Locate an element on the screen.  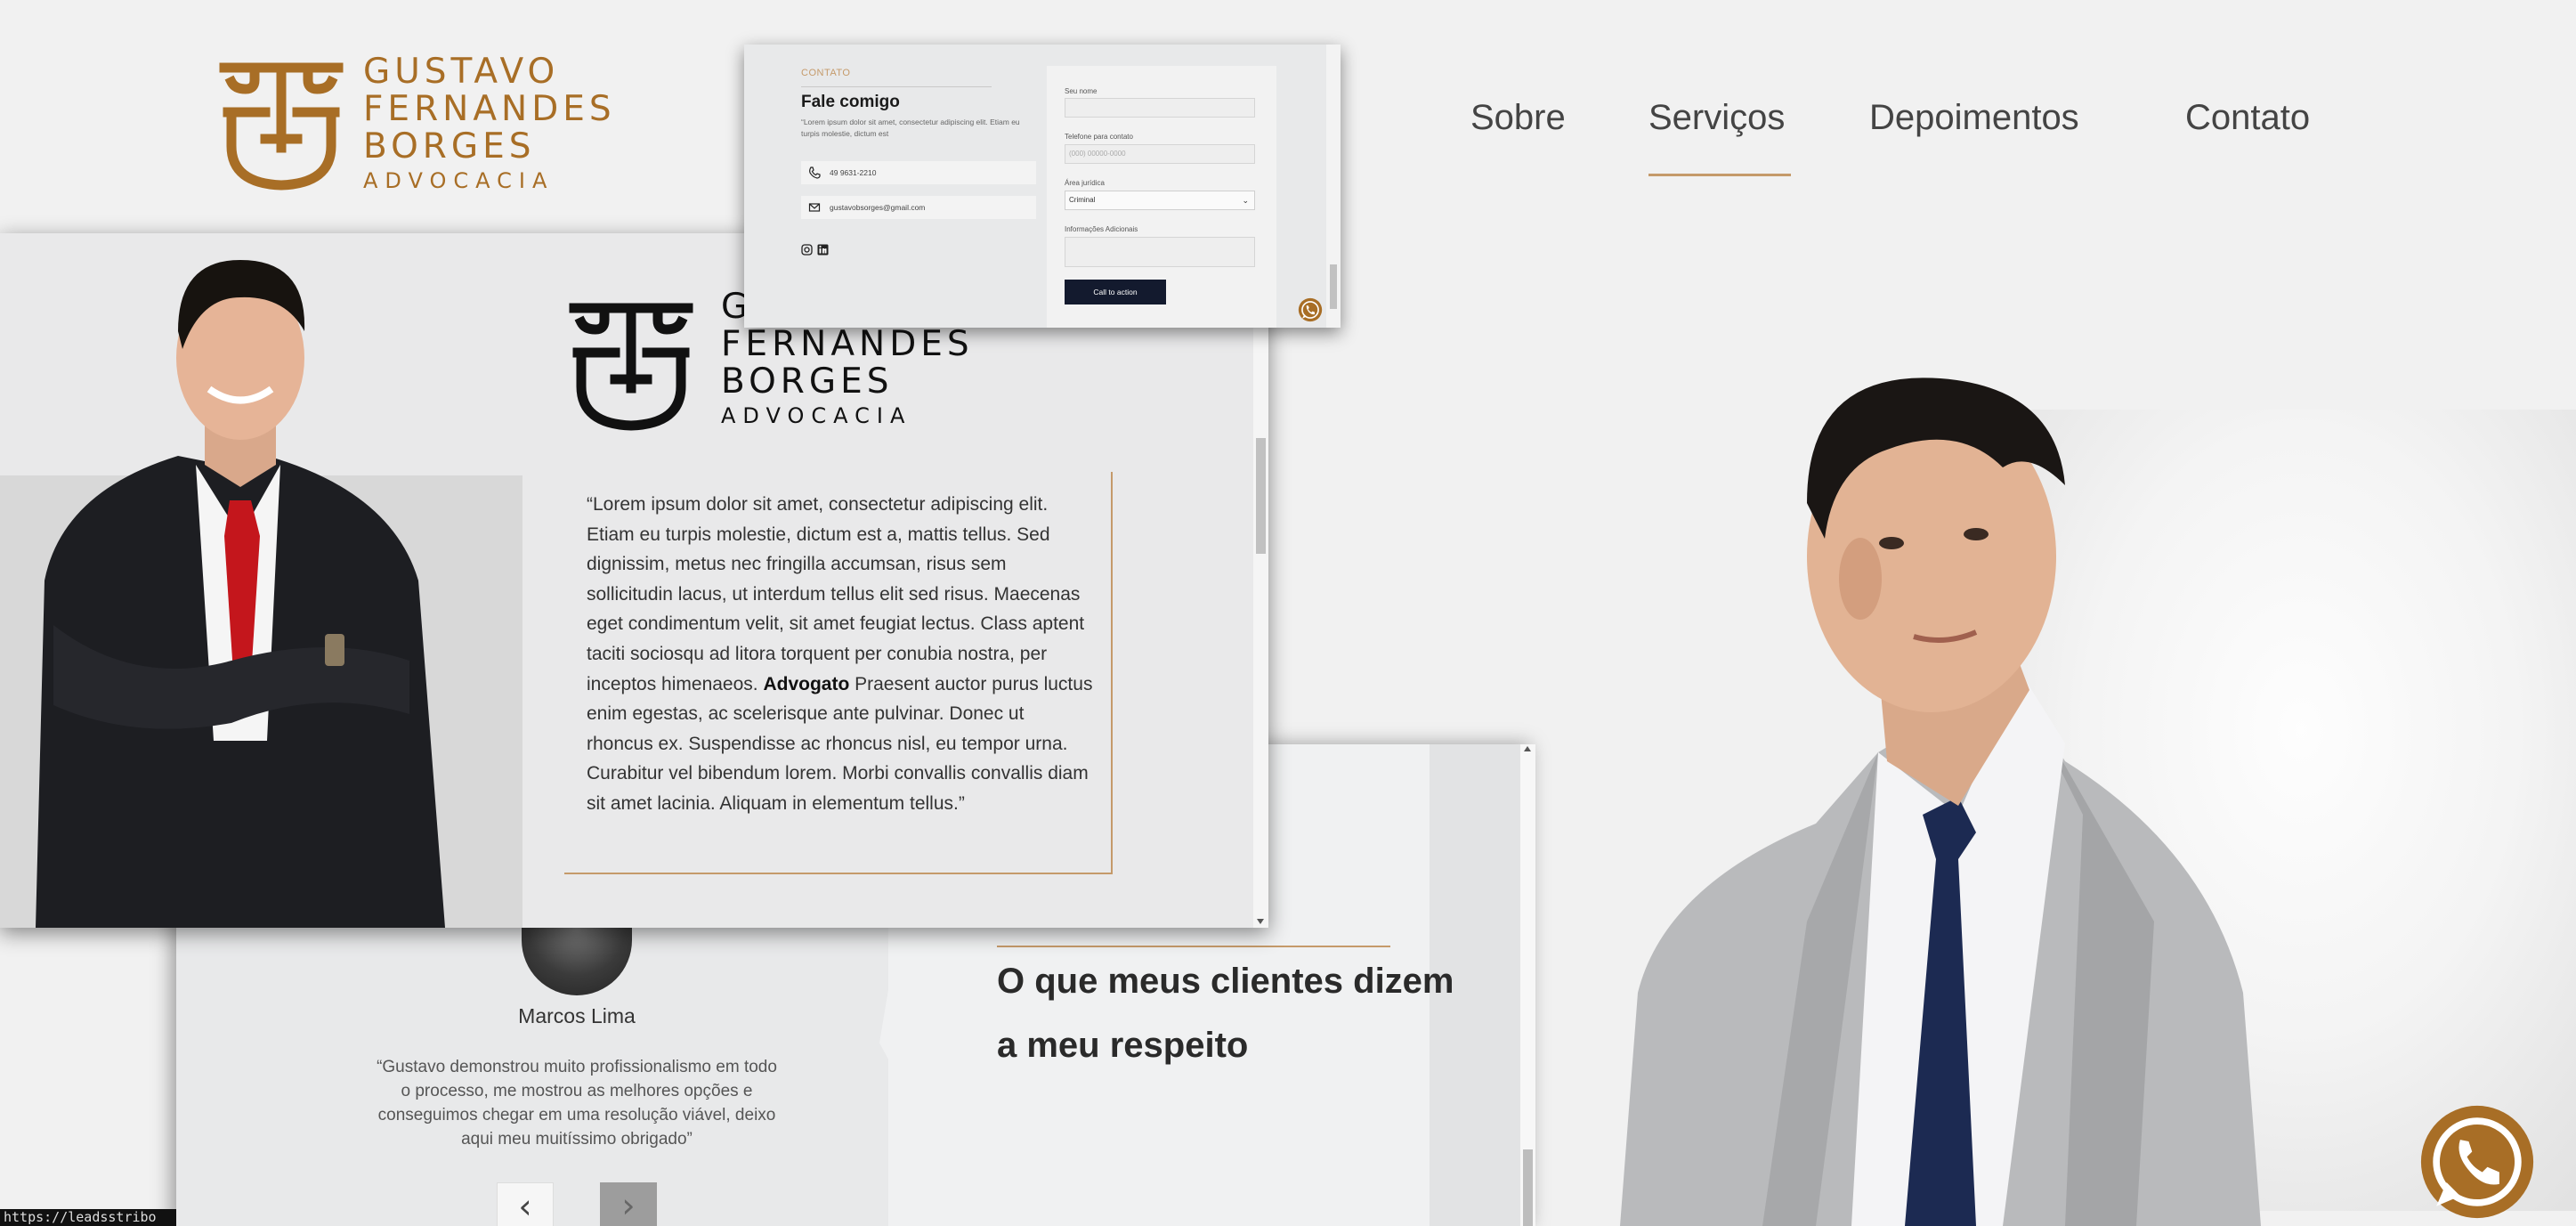
area-select-value: Criminal is located at coordinates (1082, 200).